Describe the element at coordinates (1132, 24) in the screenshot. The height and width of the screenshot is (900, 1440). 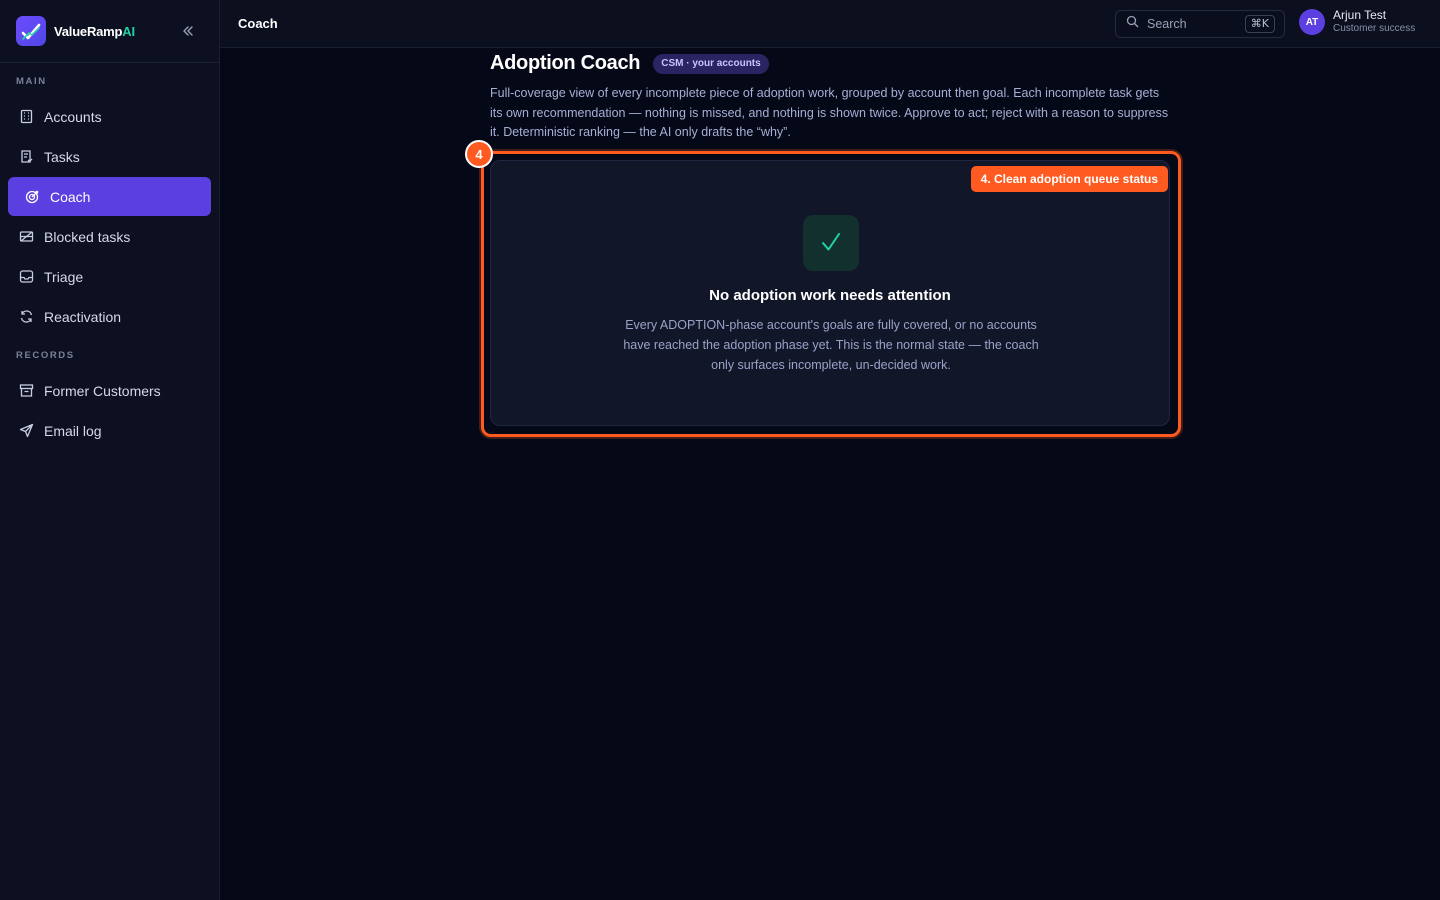
I see `search-icon` at that location.